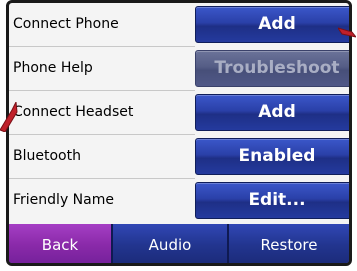  What do you see at coordinates (289, 243) in the screenshot?
I see `restore-button: Restore` at bounding box center [289, 243].